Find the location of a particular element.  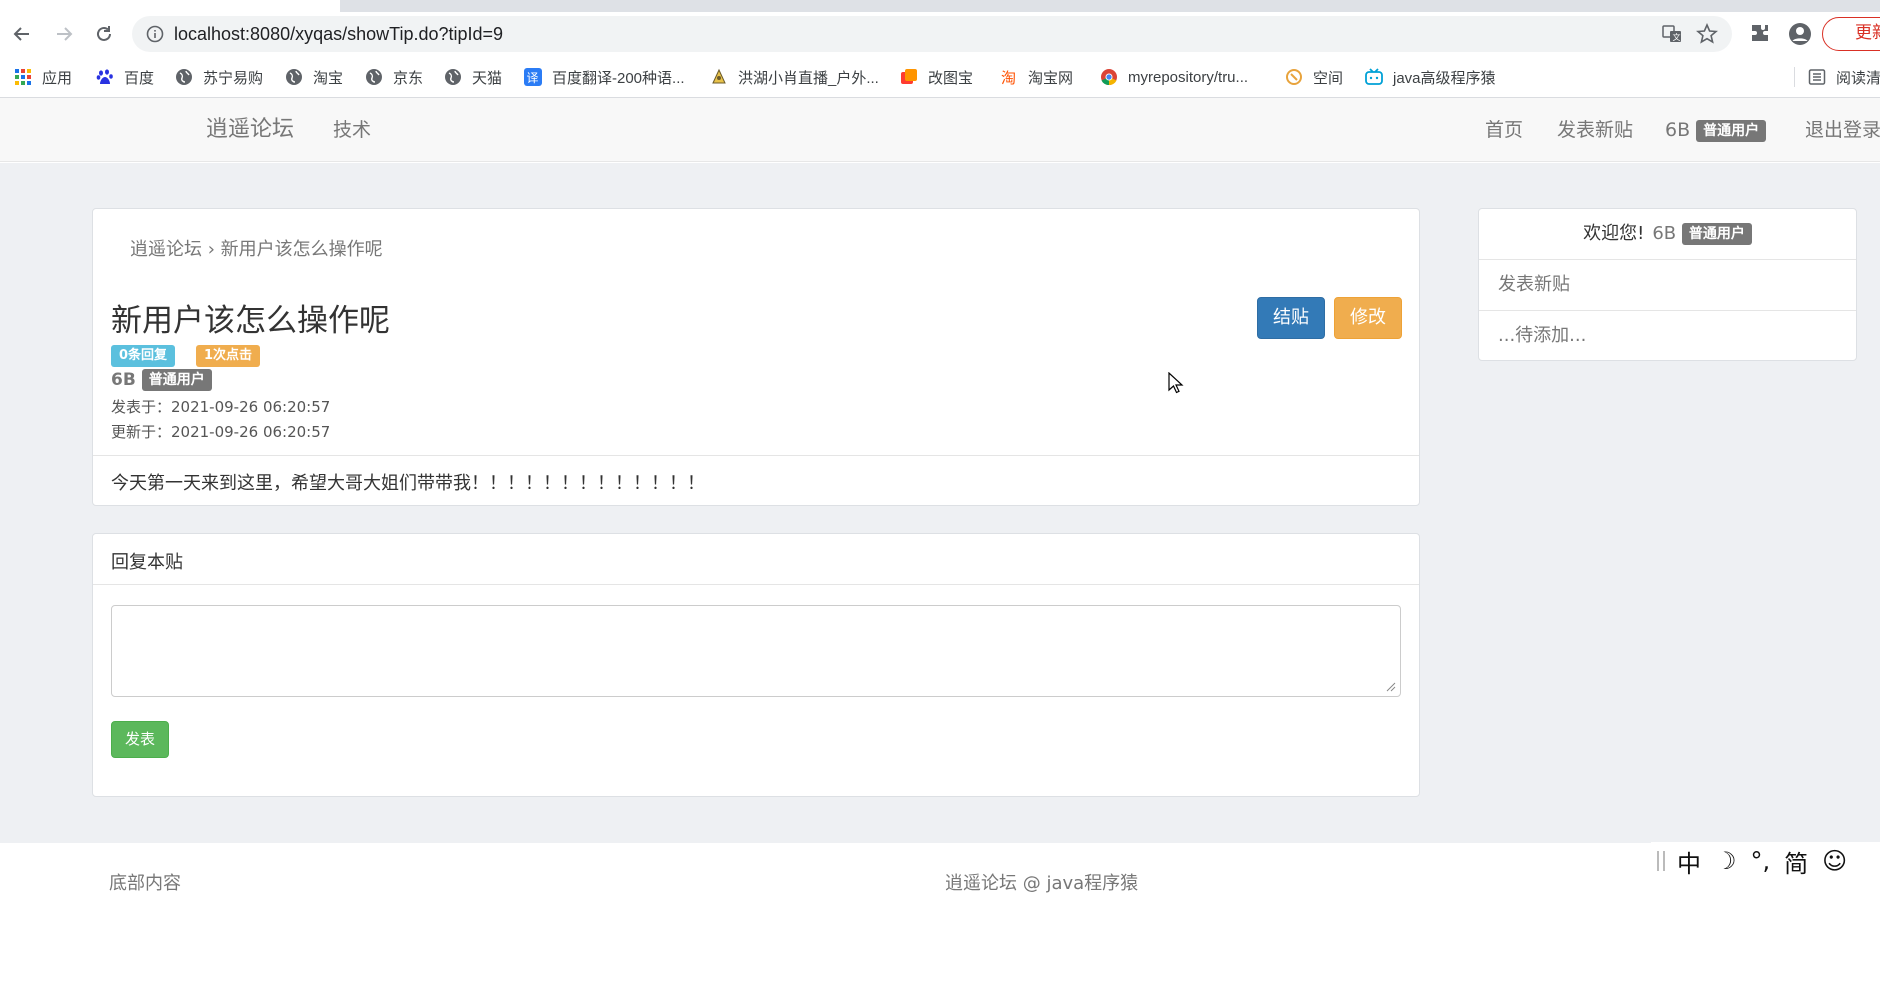

bilibili-icon is located at coordinates (1374, 77).